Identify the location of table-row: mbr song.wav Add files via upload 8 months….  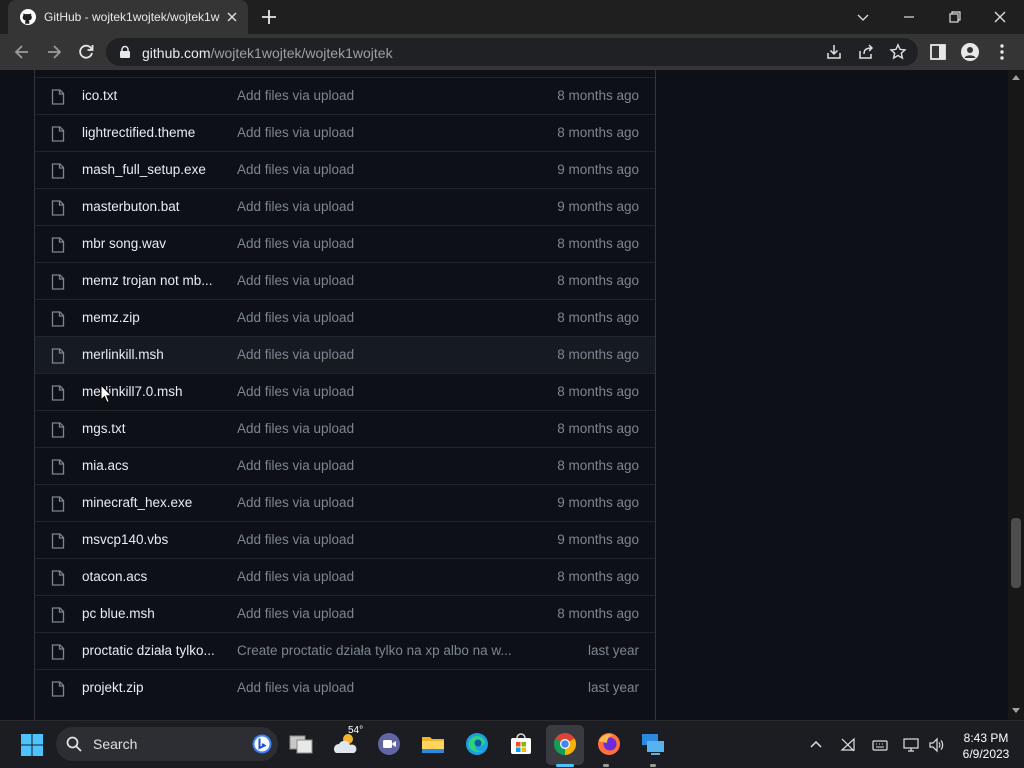
(345, 243).